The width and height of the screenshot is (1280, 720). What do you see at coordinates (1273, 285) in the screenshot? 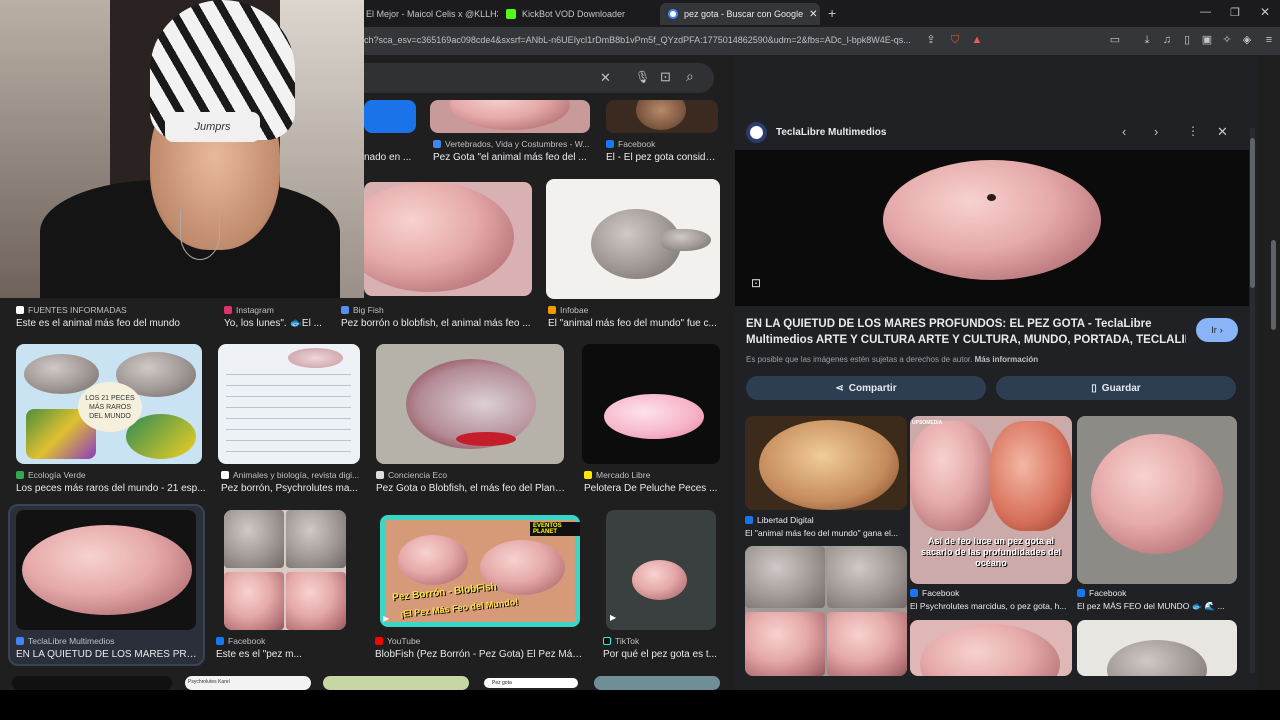
I see `page-scrollbar-thumb` at bounding box center [1273, 285].